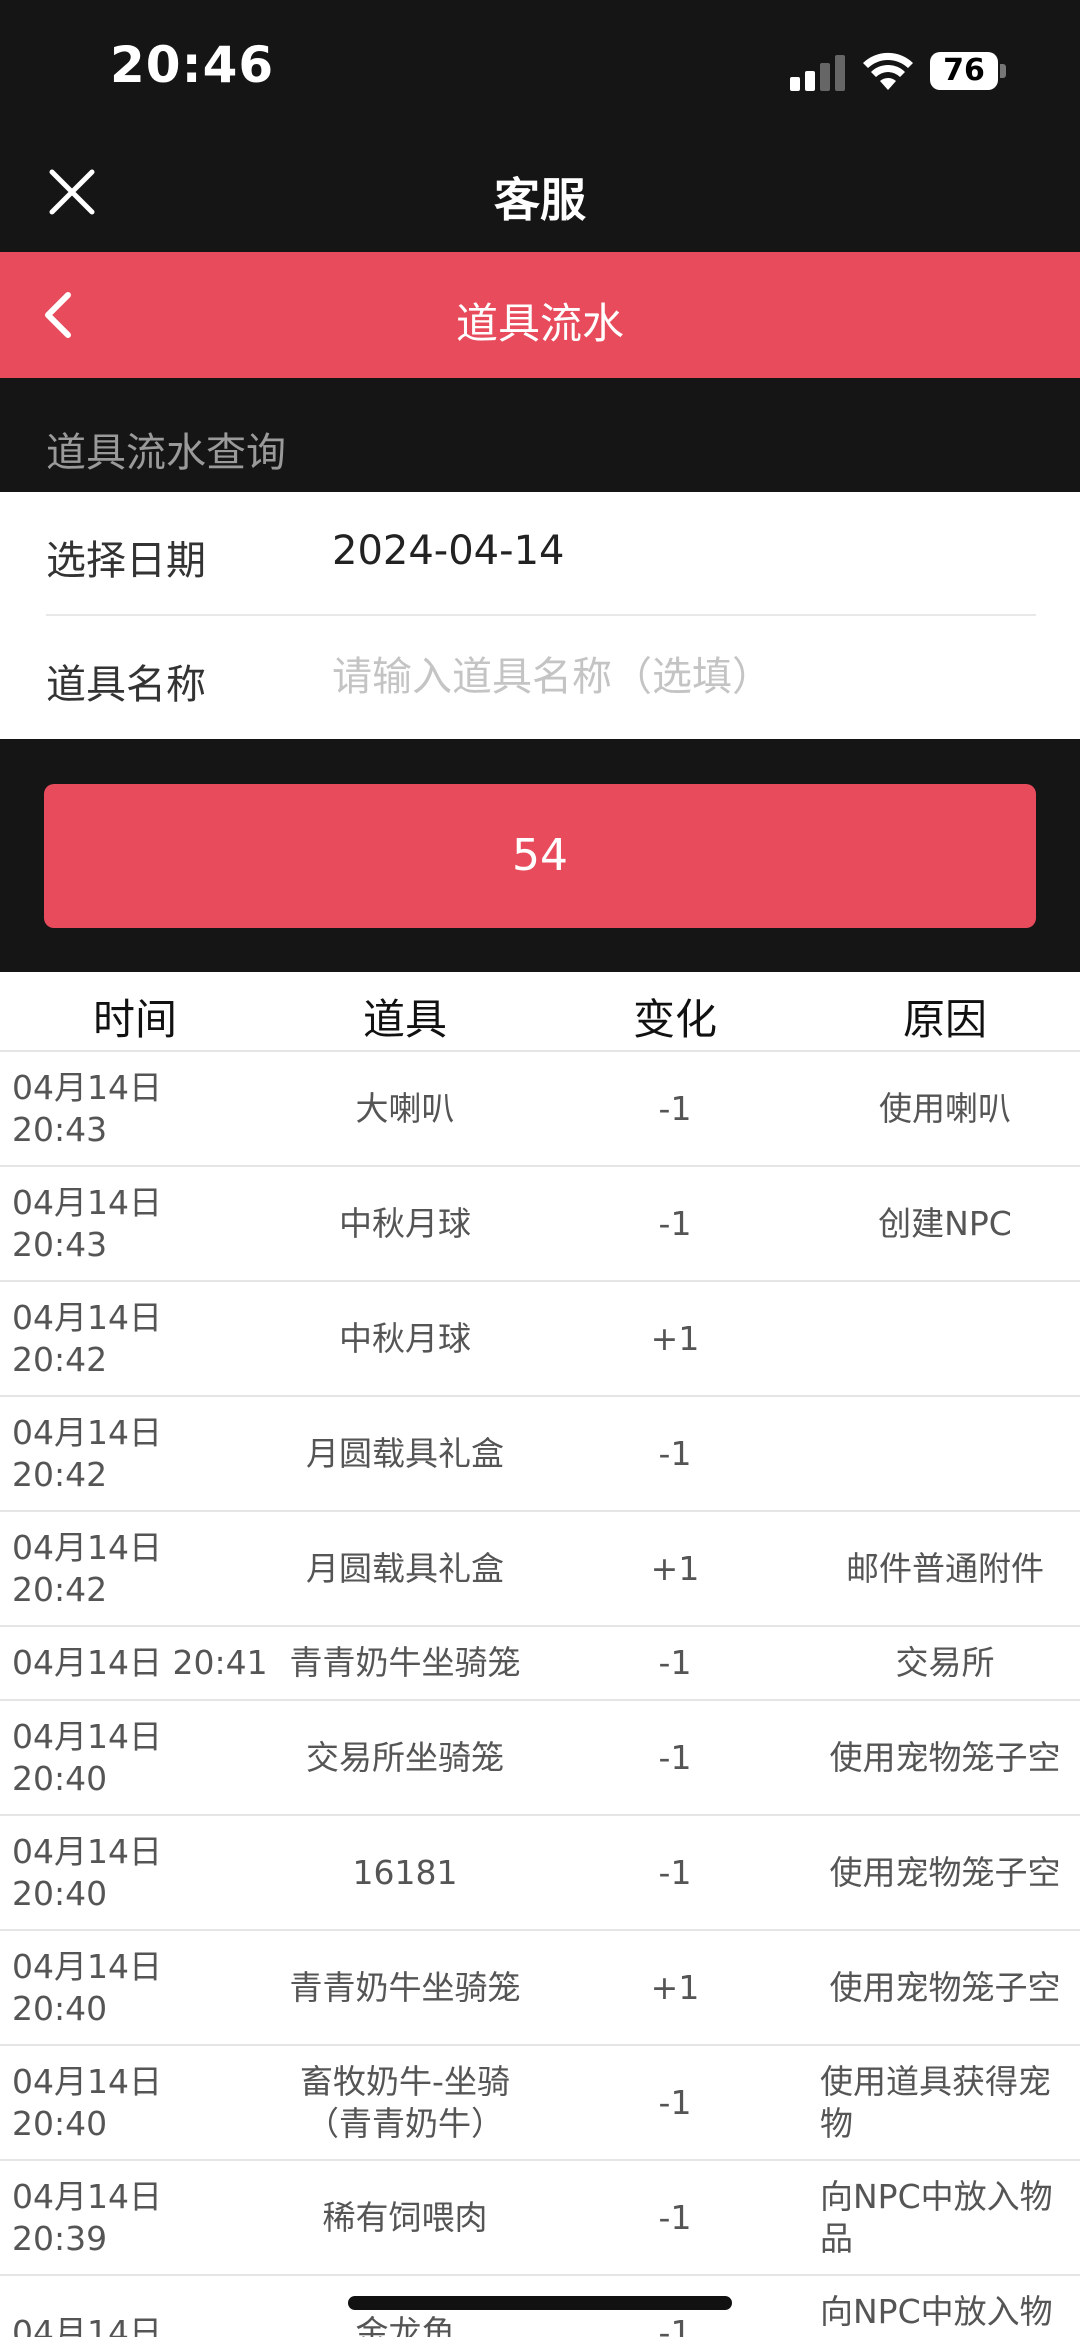  Describe the element at coordinates (945, 1108) in the screenshot. I see `cell-reason: 使用喇叭` at that location.